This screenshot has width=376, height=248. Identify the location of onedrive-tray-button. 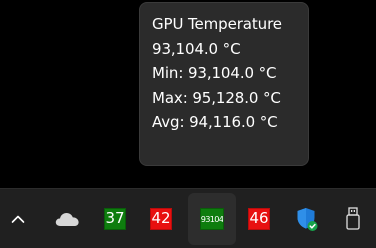
(67, 218).